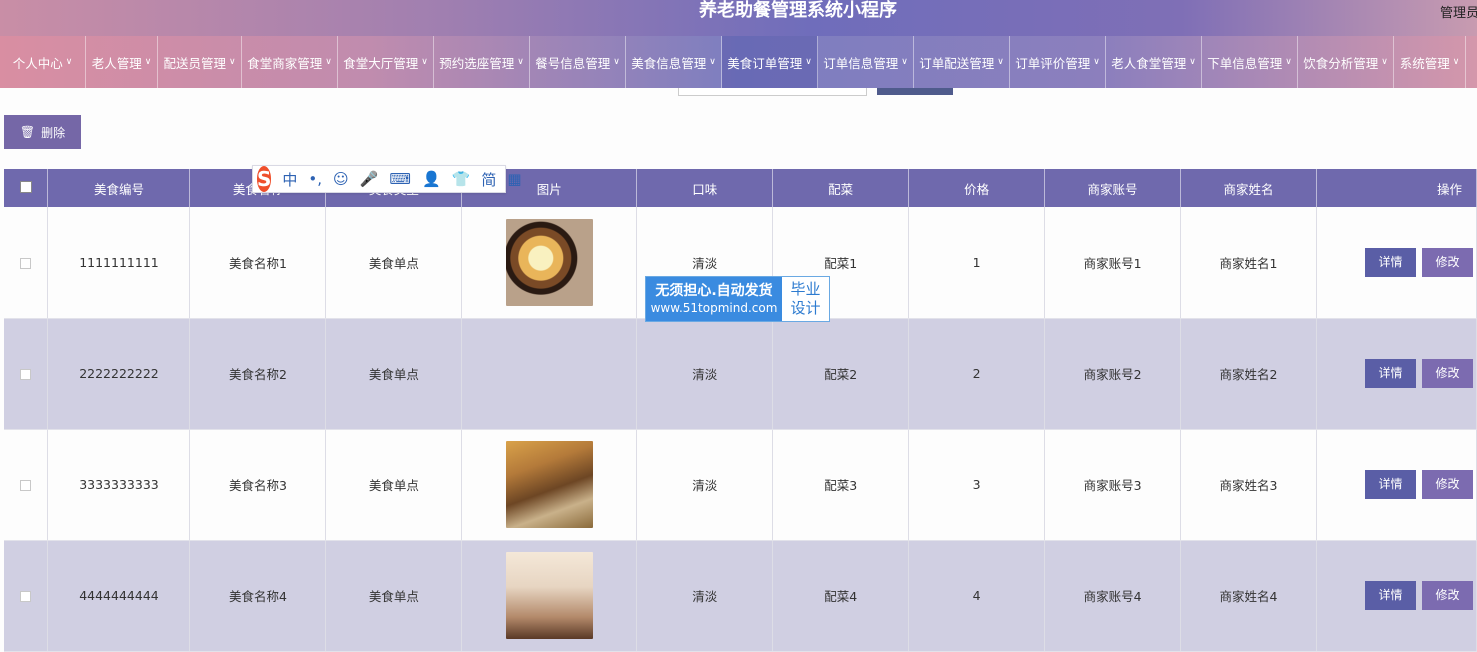 The height and width of the screenshot is (652, 1477). What do you see at coordinates (714, 308) in the screenshot?
I see `watermark-url: www.51topmind.com` at bounding box center [714, 308].